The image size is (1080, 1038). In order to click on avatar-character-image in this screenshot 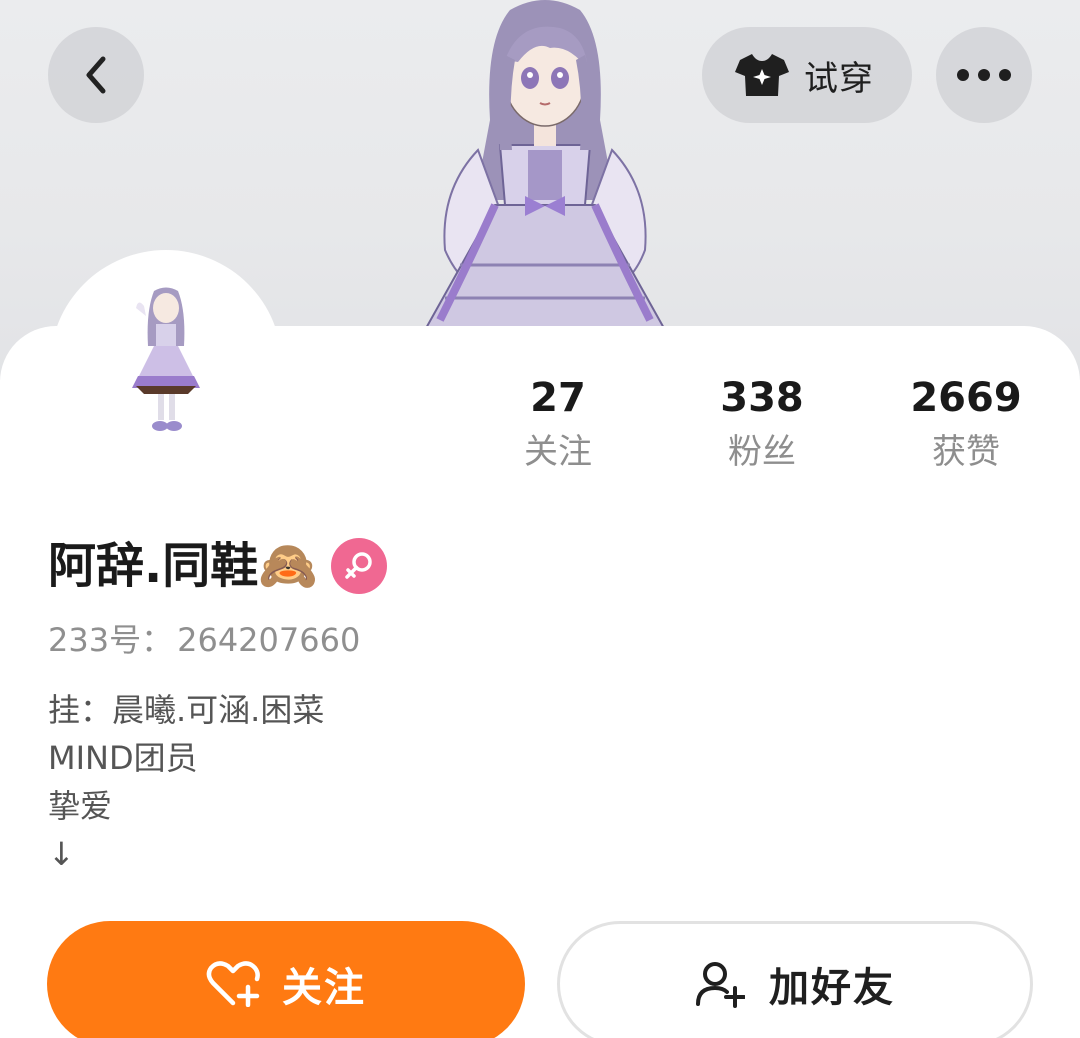, I will do `click(166, 359)`.